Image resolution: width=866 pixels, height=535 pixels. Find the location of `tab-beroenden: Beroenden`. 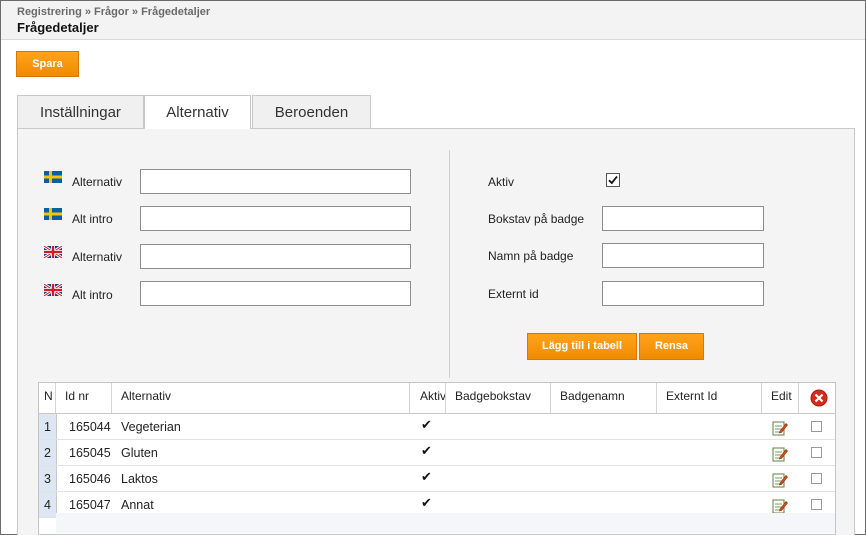

tab-beroenden: Beroenden is located at coordinates (311, 111).